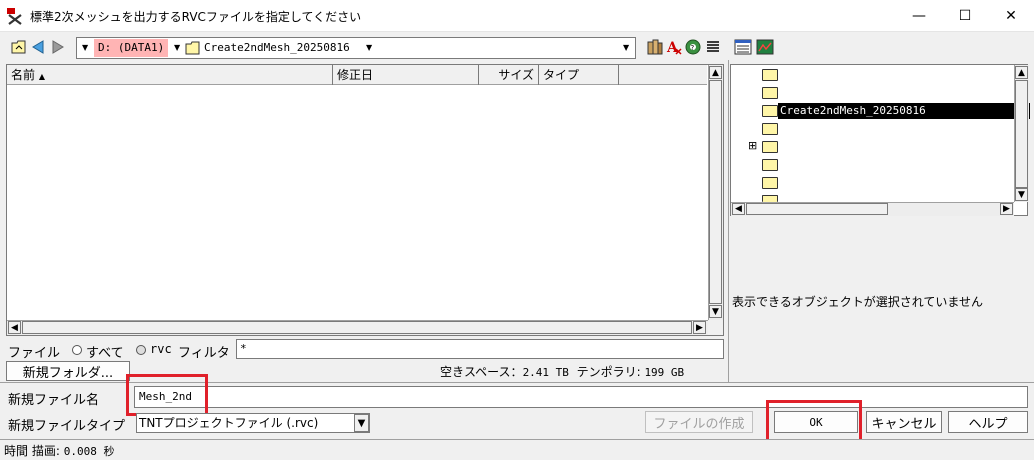  I want to click on close-button: ✕, so click(1011, 16).